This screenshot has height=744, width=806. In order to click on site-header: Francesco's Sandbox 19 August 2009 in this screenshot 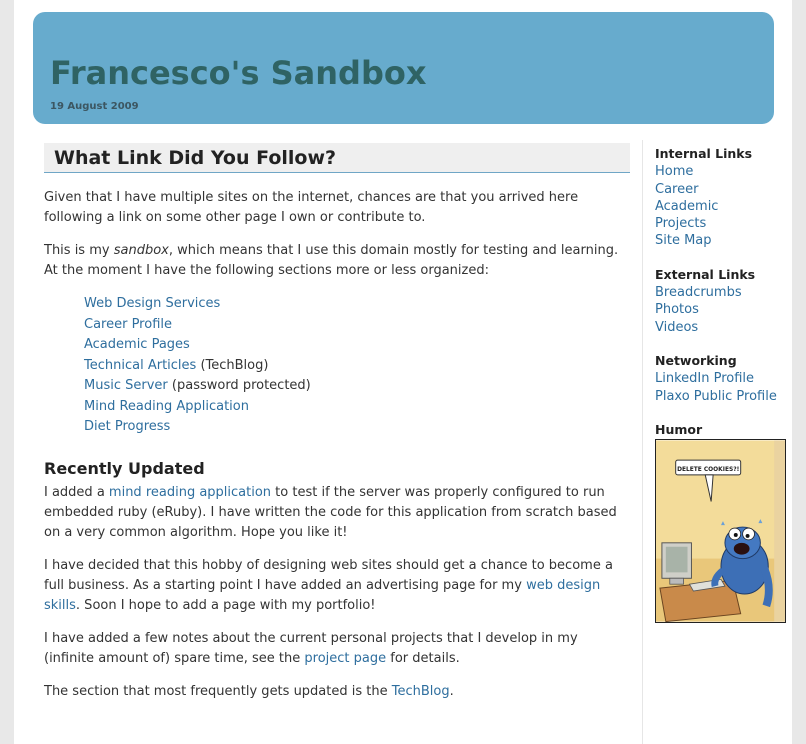, I will do `click(403, 68)`.